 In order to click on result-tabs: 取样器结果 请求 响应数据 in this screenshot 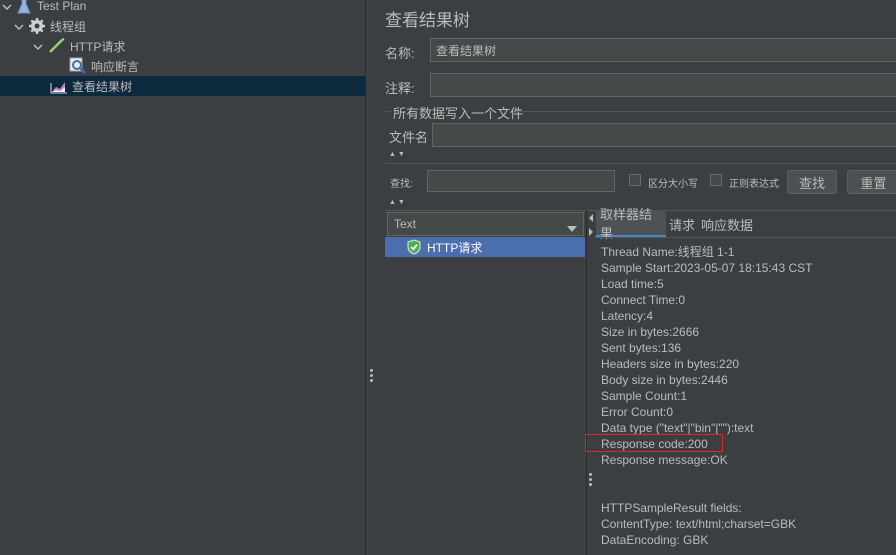, I will do `click(745, 224)`.